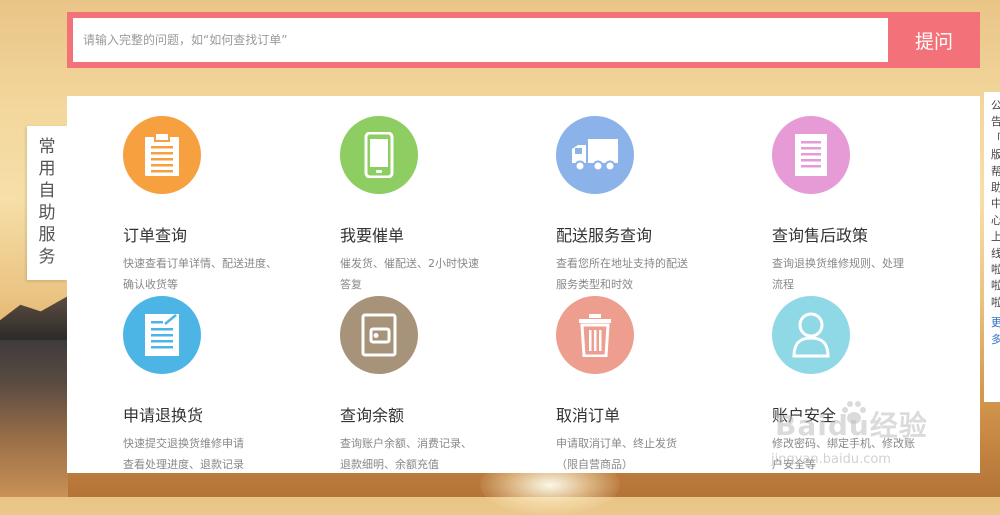  I want to click on service-desc: 查询退换货维修规则、处理 流程, so click(838, 274).